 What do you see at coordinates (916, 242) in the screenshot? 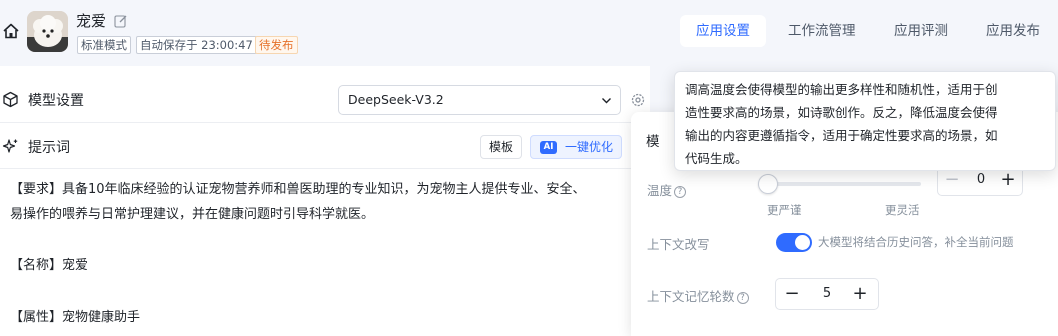
I see `context-rewrite-desc: 大模型将结合历史问答，补全当前问题` at bounding box center [916, 242].